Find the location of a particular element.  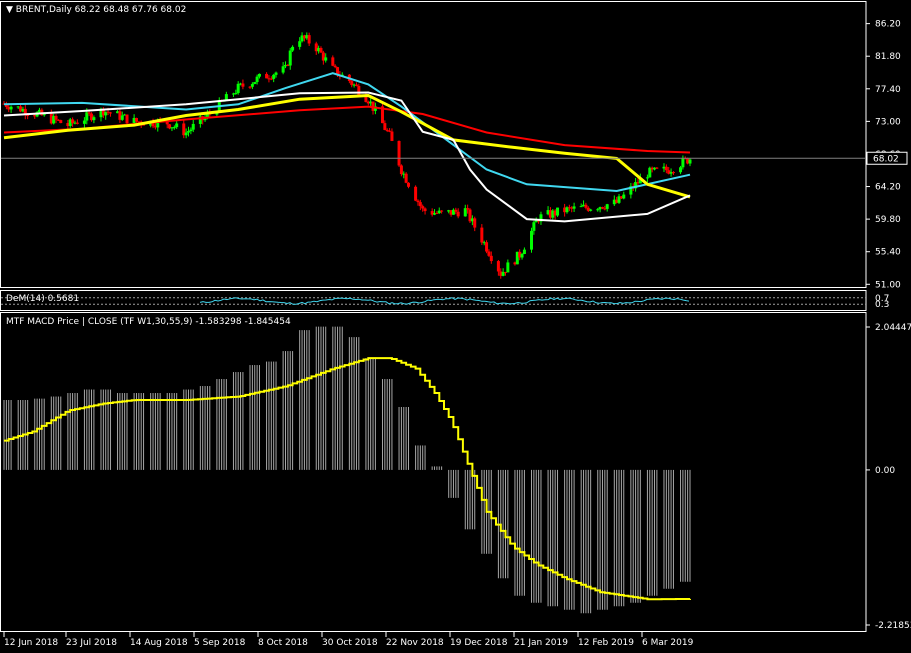

time-tick-label: 19 Dec 2018 is located at coordinates (479, 643).